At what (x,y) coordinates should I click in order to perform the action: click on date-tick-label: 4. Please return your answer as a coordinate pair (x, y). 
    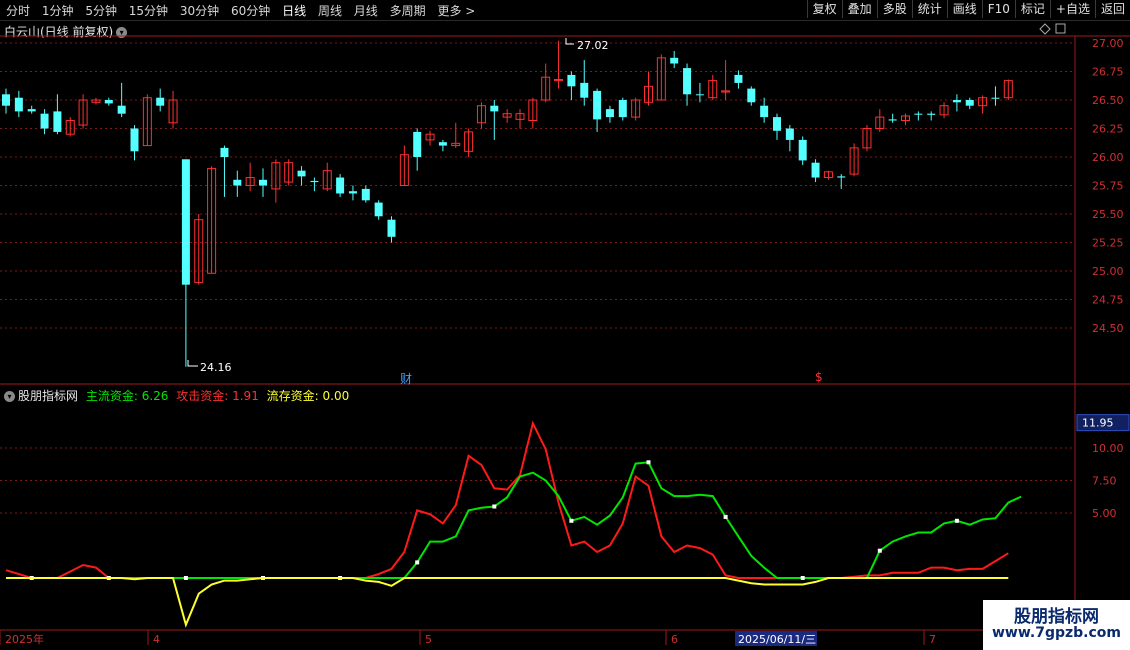
    Looking at the image, I should click on (156, 639).